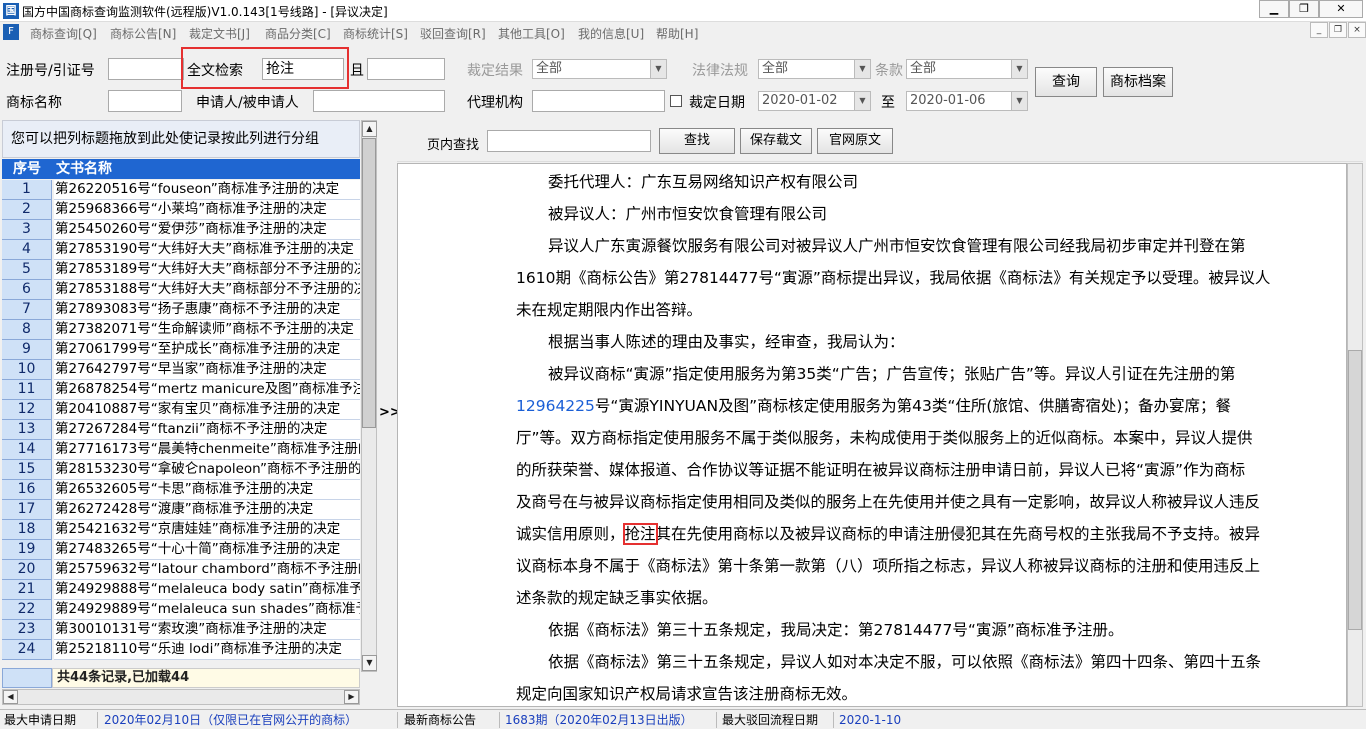 The height and width of the screenshot is (729, 1366). What do you see at coordinates (207, 430) in the screenshot?
I see `row-doc-name: 第27267284号“ftanzii”商标不予注册的决定` at bounding box center [207, 430].